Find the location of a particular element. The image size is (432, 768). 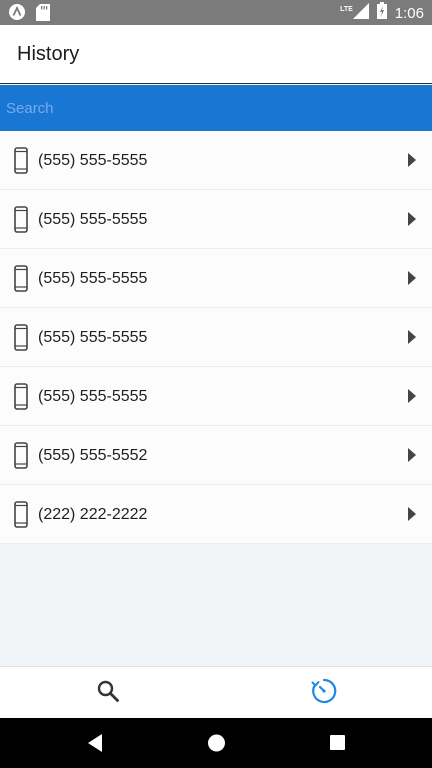

app-notification-icon is located at coordinates (17, 14).